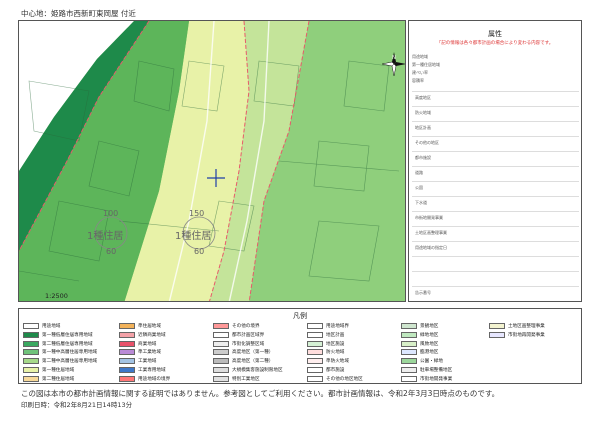 The image size is (600, 423). What do you see at coordinates (58, 344) in the screenshot?
I see `legend-item: 第二種低層住居専用地域` at bounding box center [58, 344].